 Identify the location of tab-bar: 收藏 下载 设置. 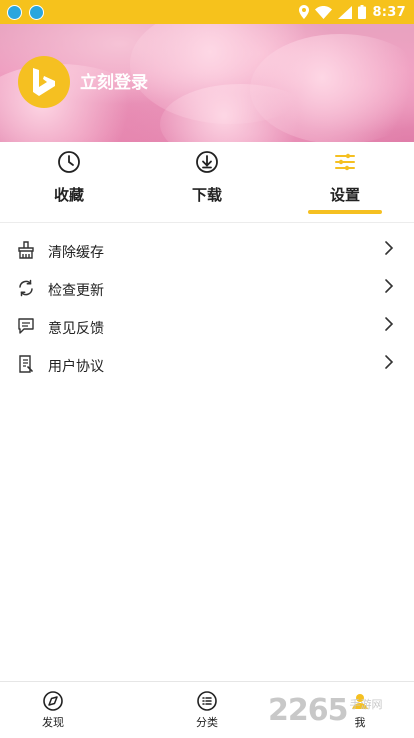
(207, 182).